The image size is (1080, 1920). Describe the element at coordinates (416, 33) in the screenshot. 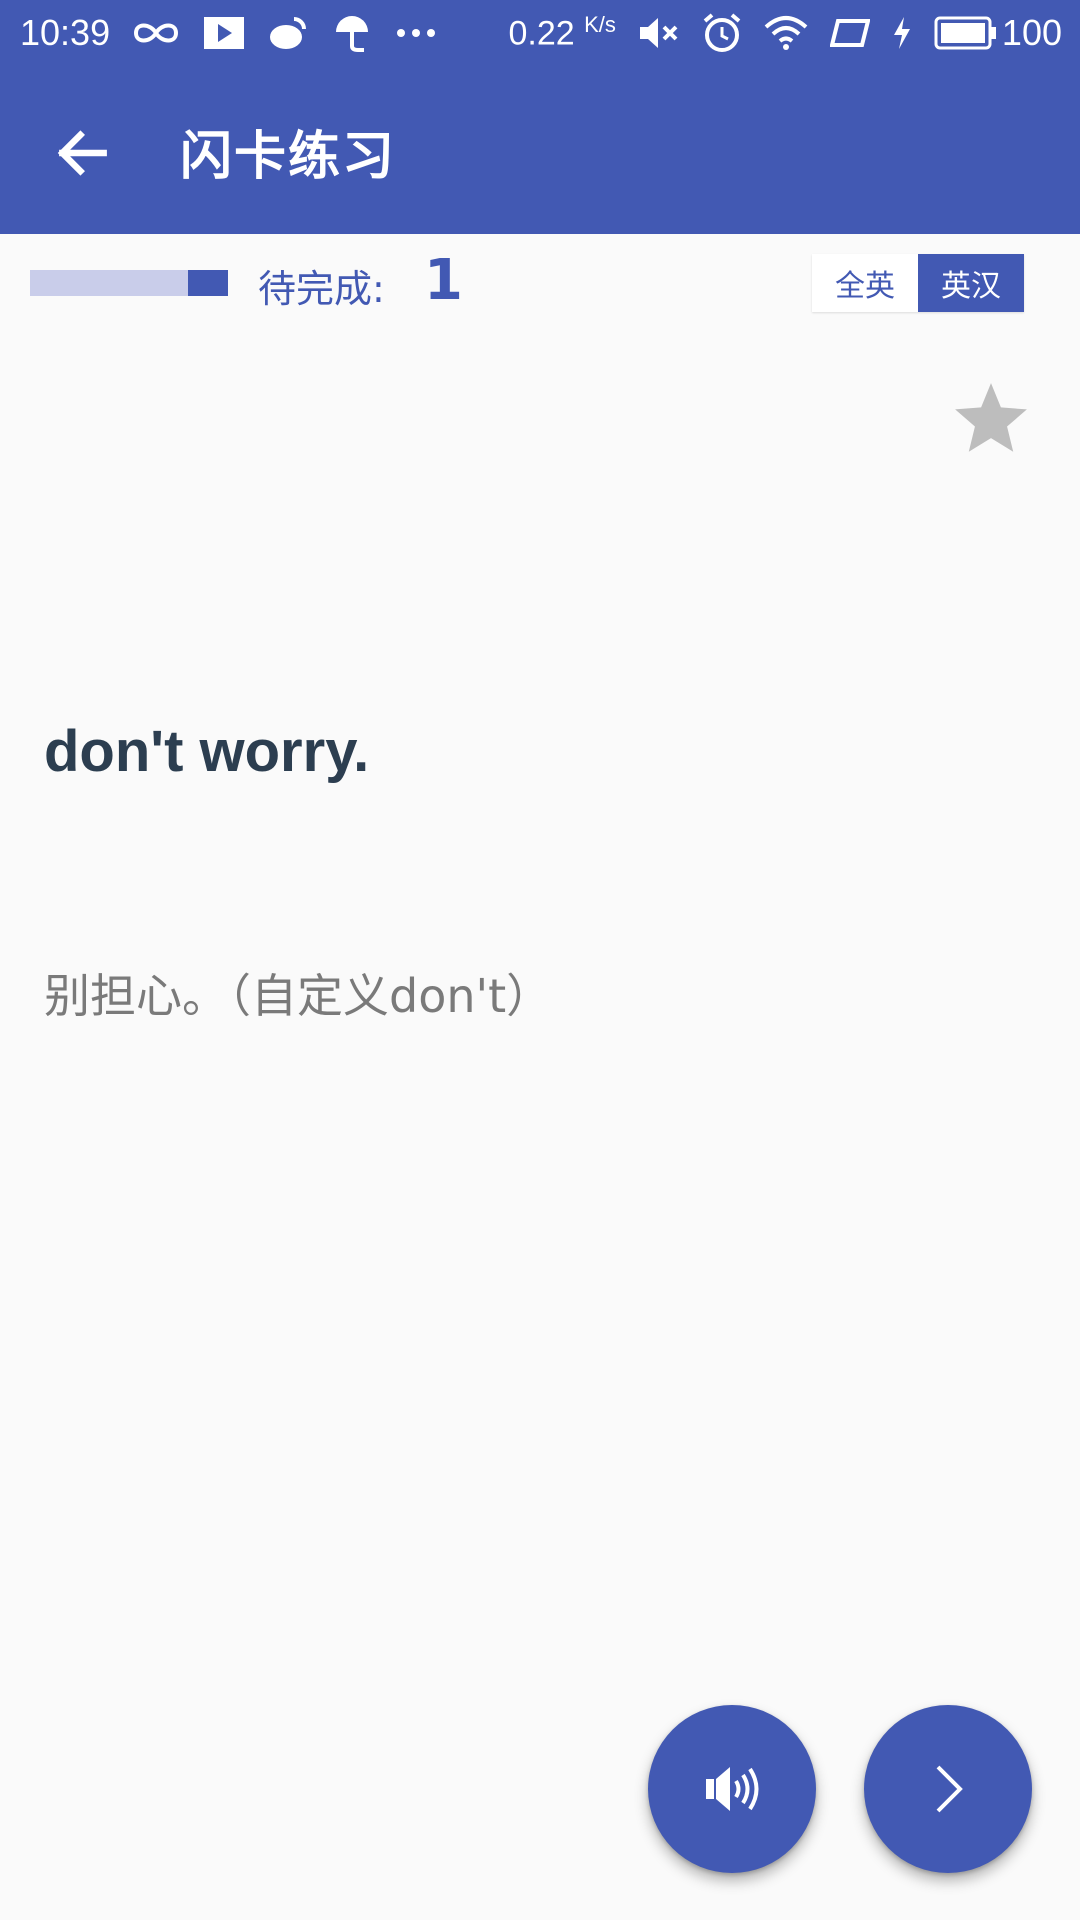

I see `more-dots-icon` at that location.